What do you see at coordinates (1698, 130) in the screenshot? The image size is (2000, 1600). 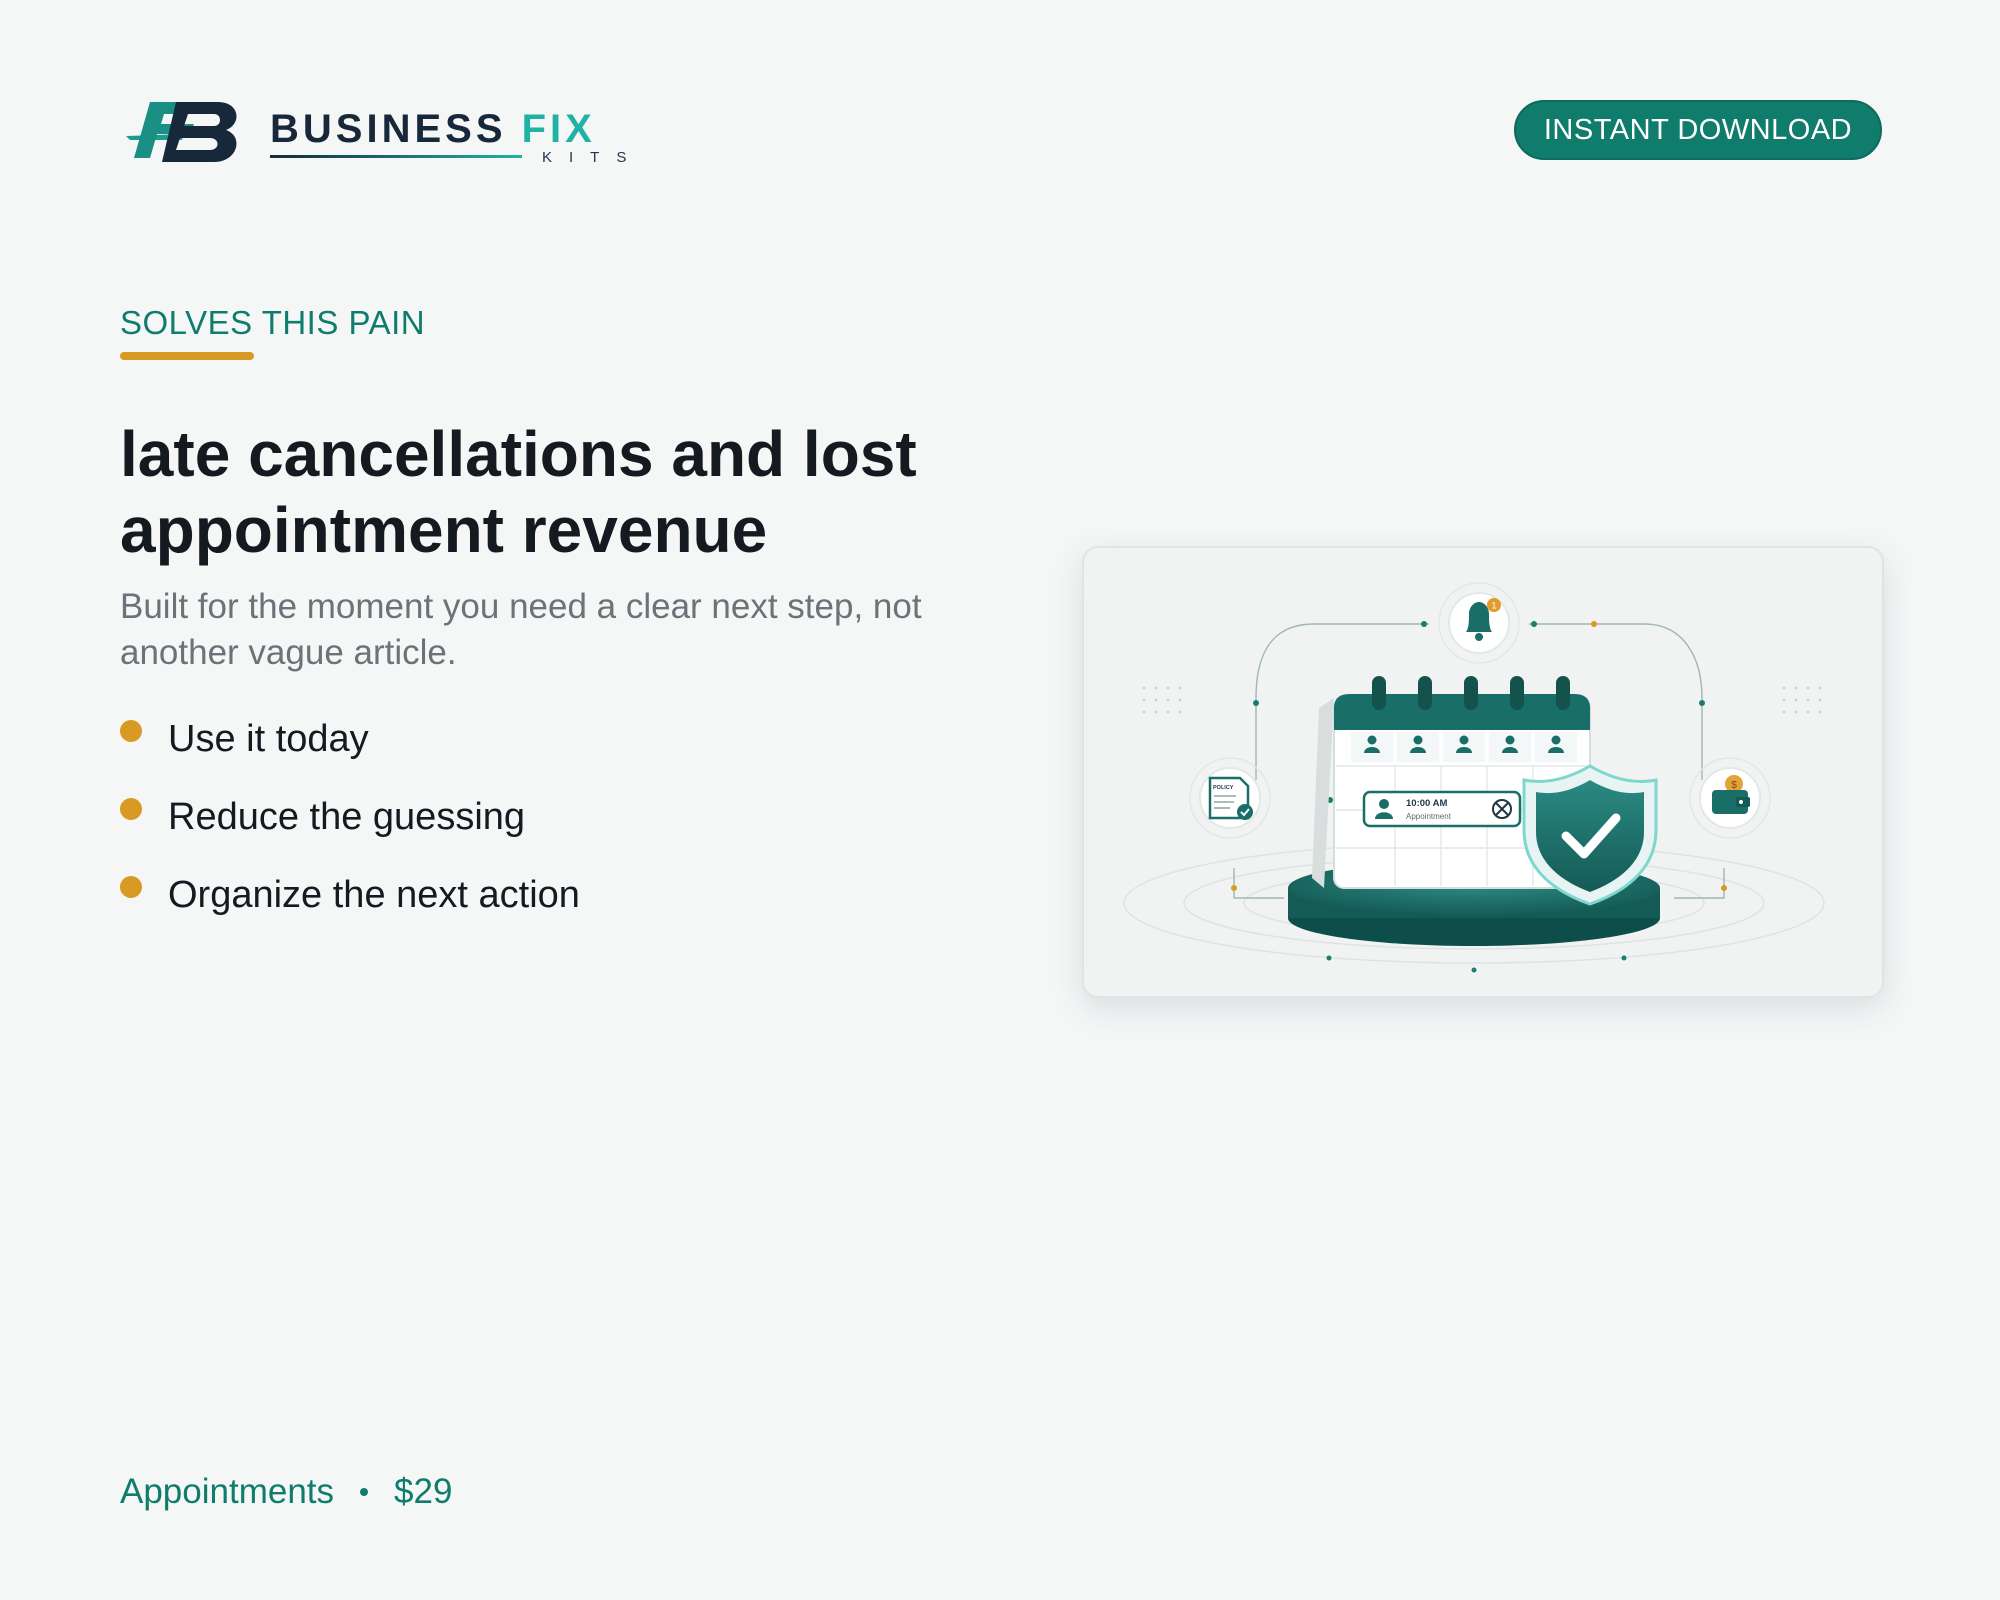 I see `instant-download-button: INSTANT DOWNLOAD` at bounding box center [1698, 130].